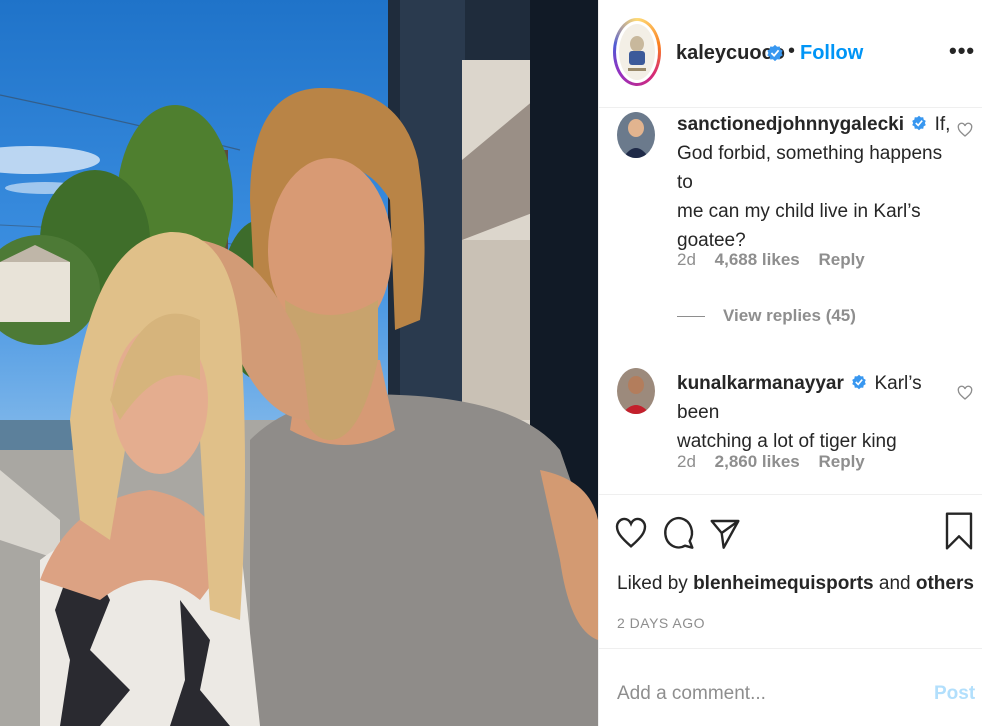 The height and width of the screenshot is (726, 982). Describe the element at coordinates (631, 533) in the screenshot. I see `like-heart-icon` at that location.